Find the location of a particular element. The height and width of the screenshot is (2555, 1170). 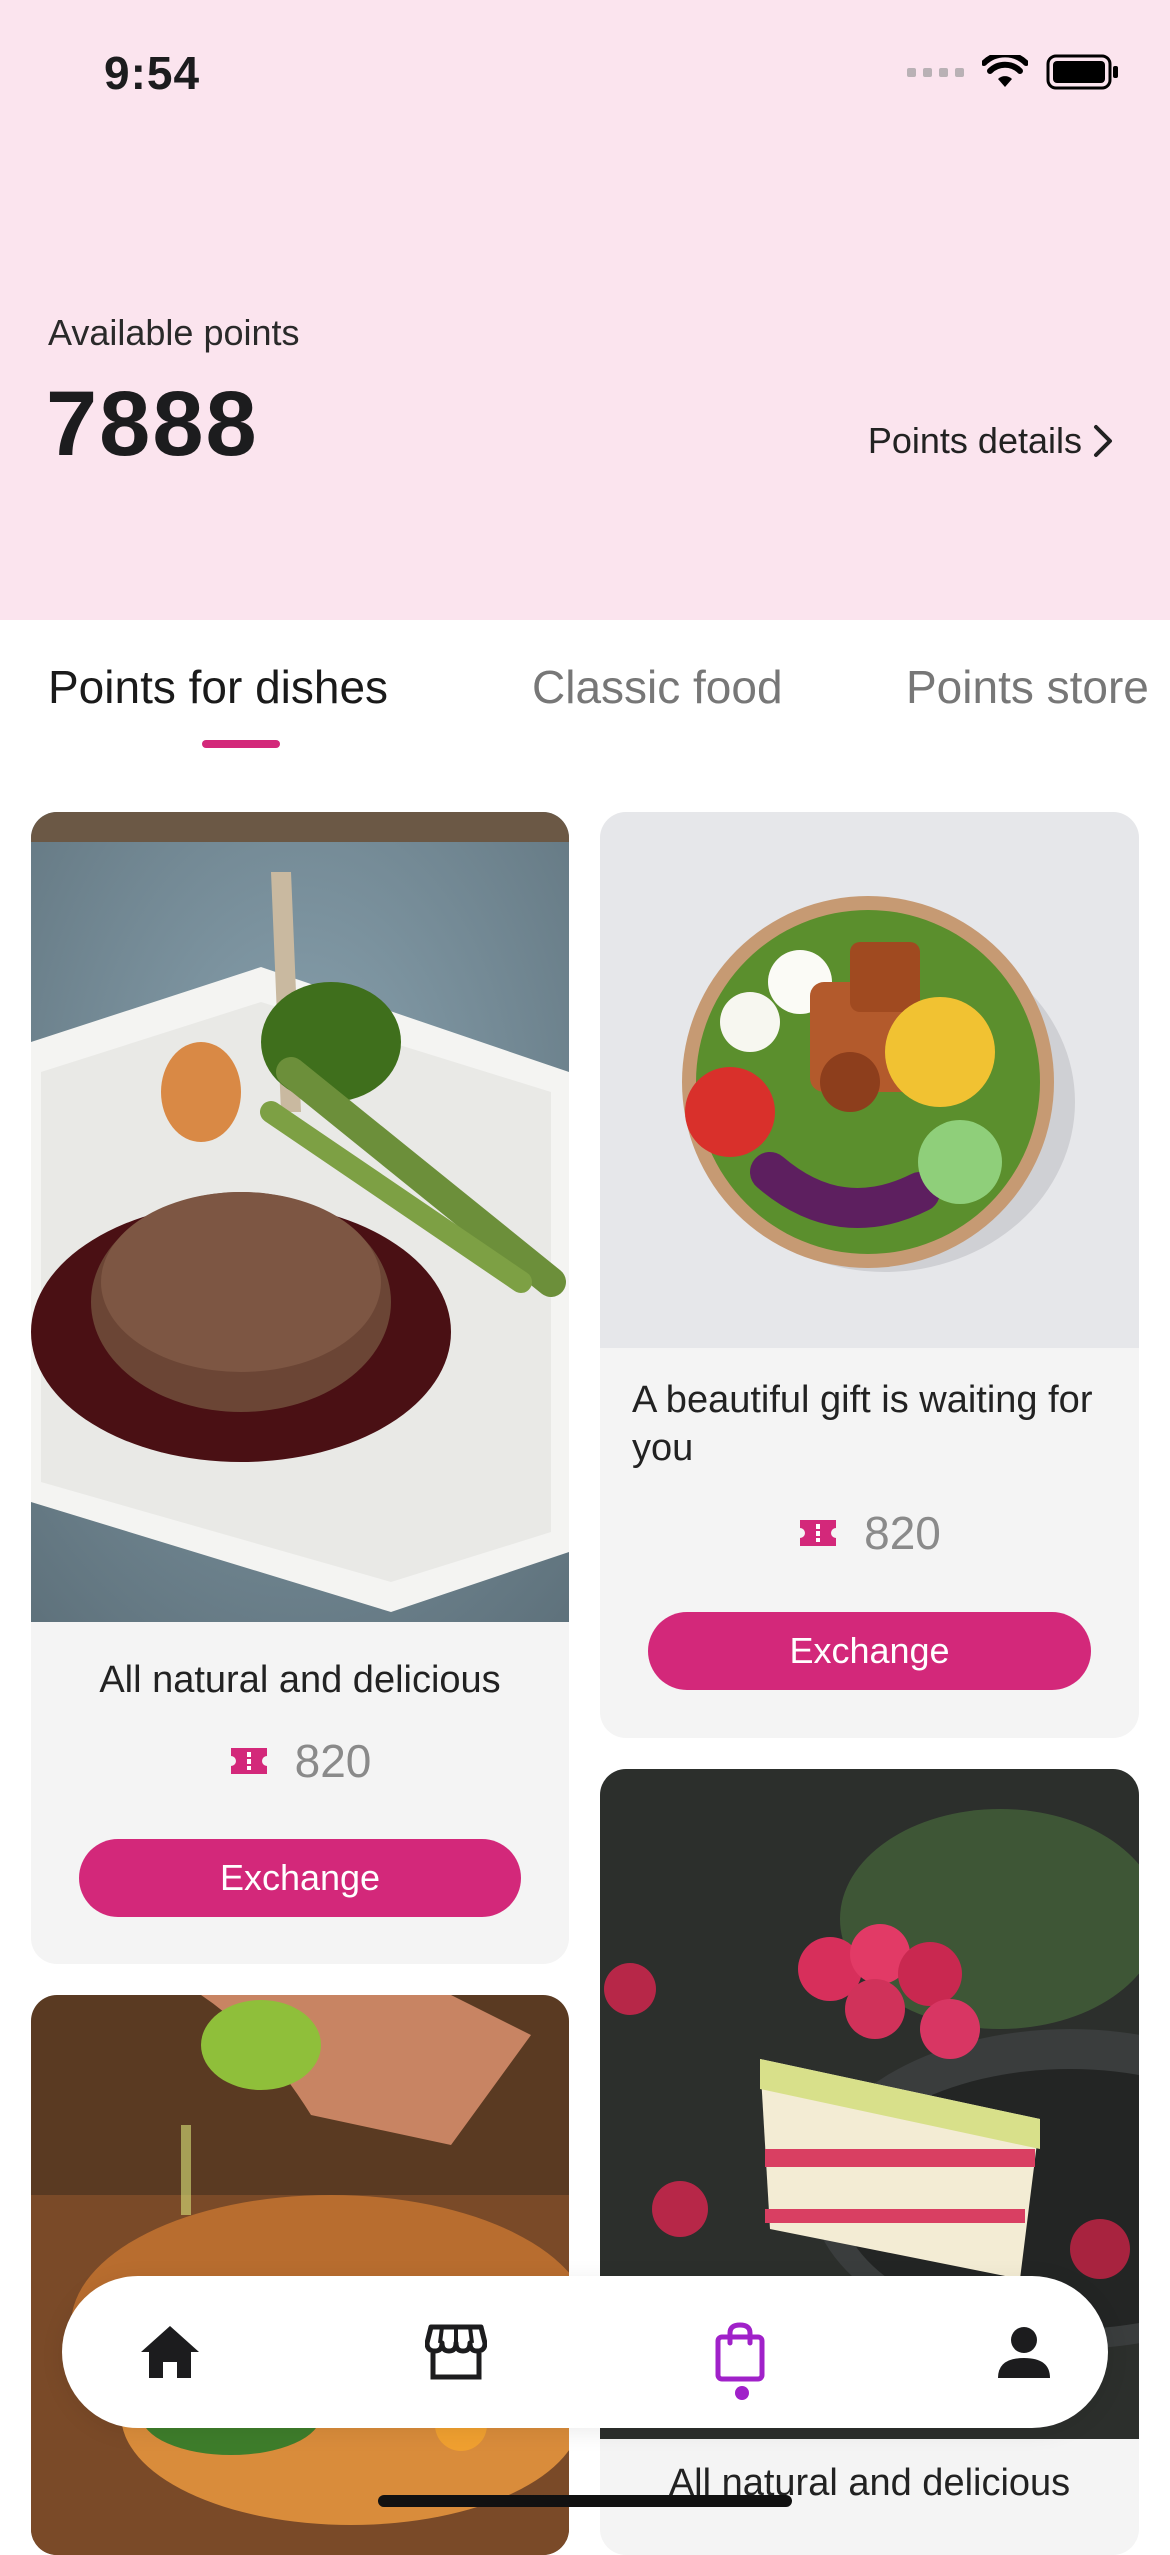

nav-store is located at coordinates (456, 2352).